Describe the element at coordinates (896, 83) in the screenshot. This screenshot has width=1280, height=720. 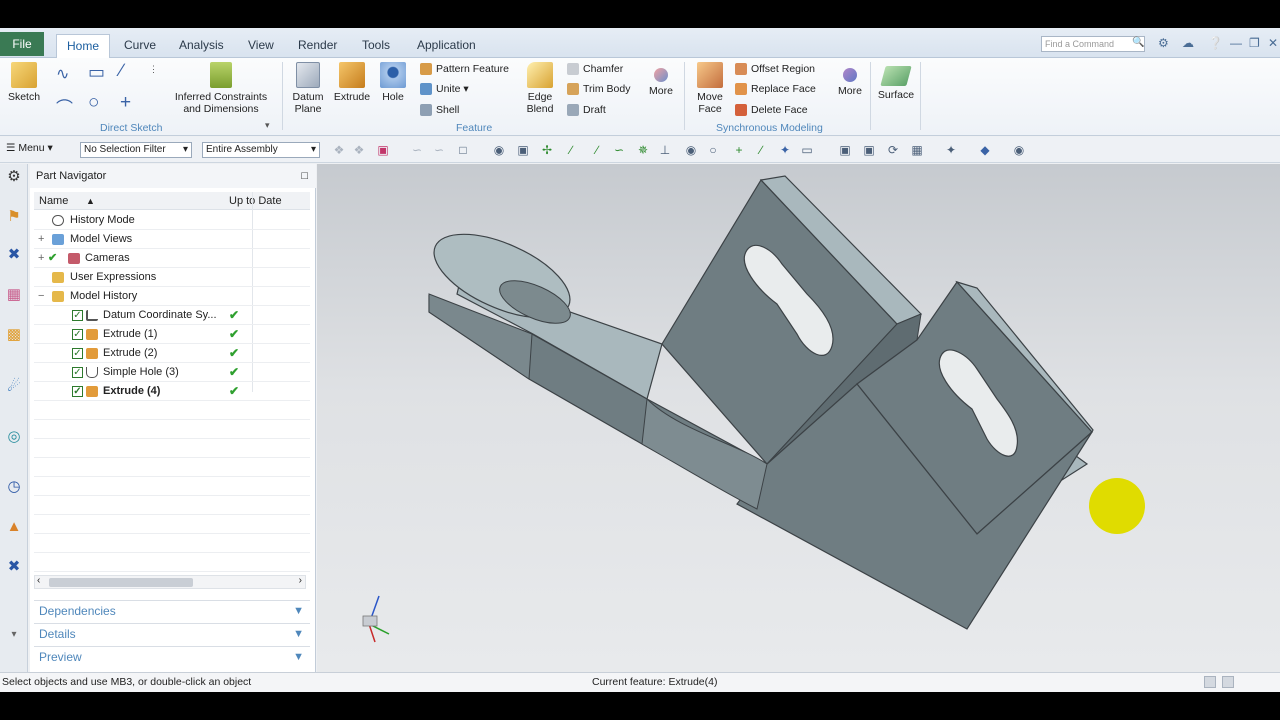
I see `surface-button: Surface` at that location.